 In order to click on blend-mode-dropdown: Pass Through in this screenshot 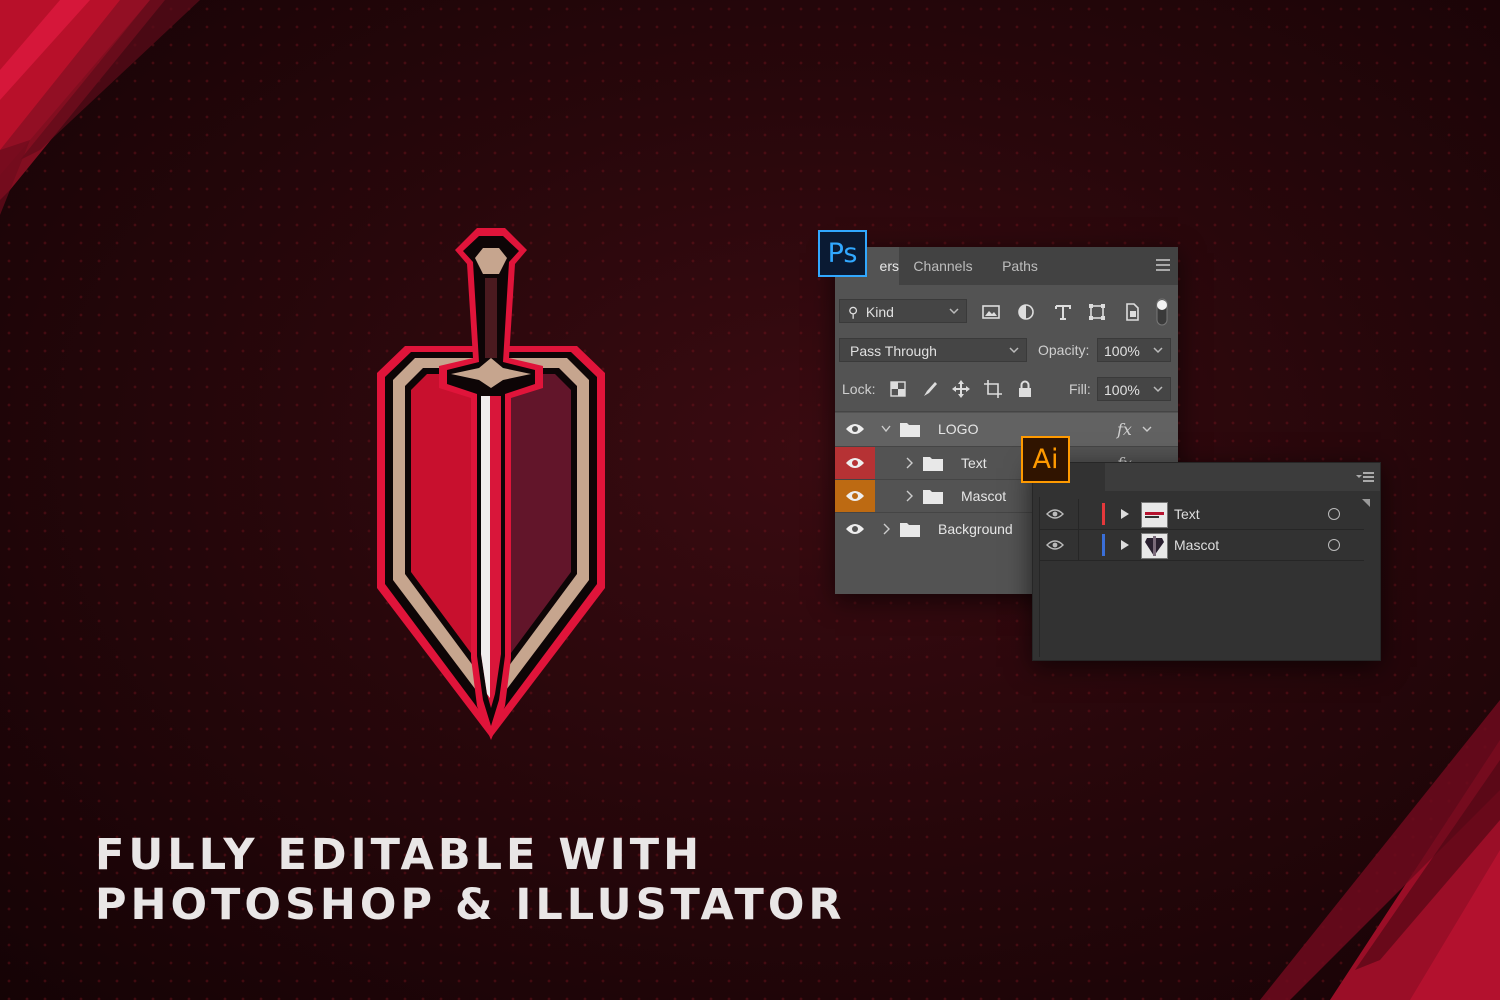, I will do `click(933, 350)`.